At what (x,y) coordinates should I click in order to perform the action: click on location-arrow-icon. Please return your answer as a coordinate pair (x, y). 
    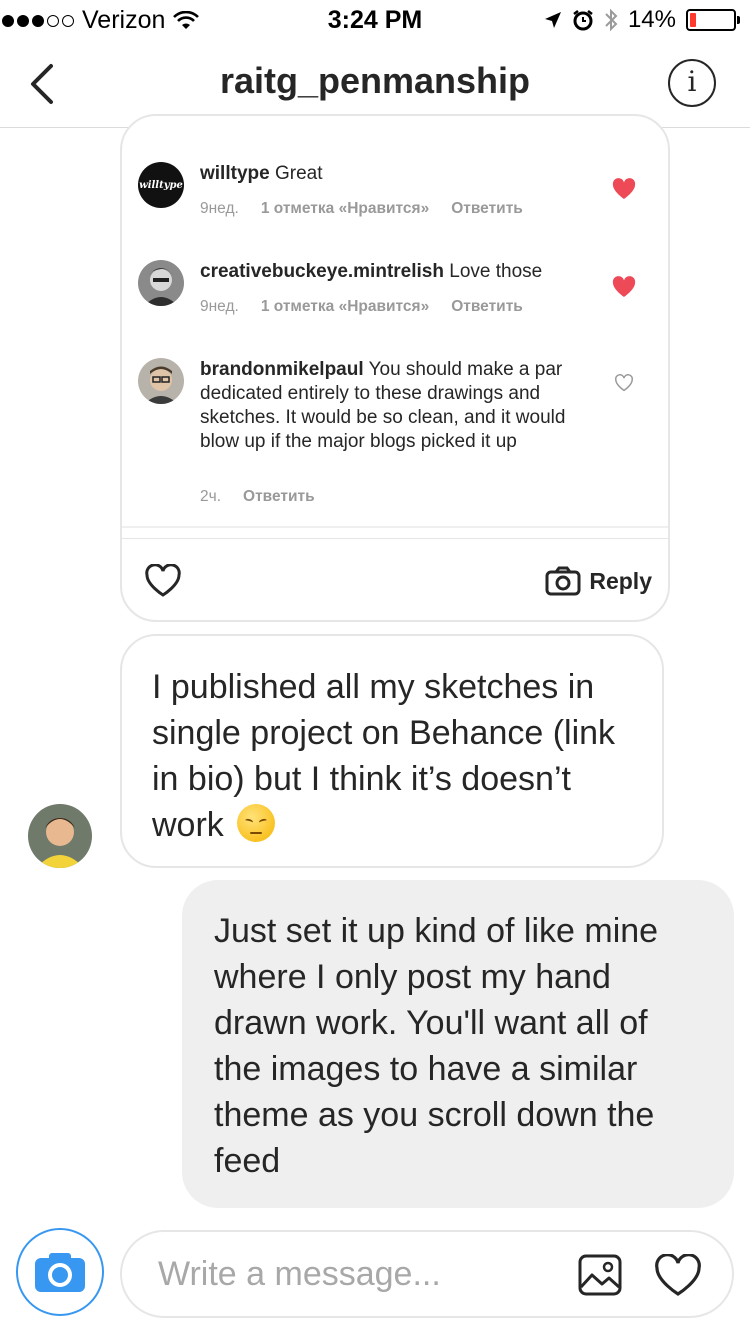
    Looking at the image, I should click on (552, 20).